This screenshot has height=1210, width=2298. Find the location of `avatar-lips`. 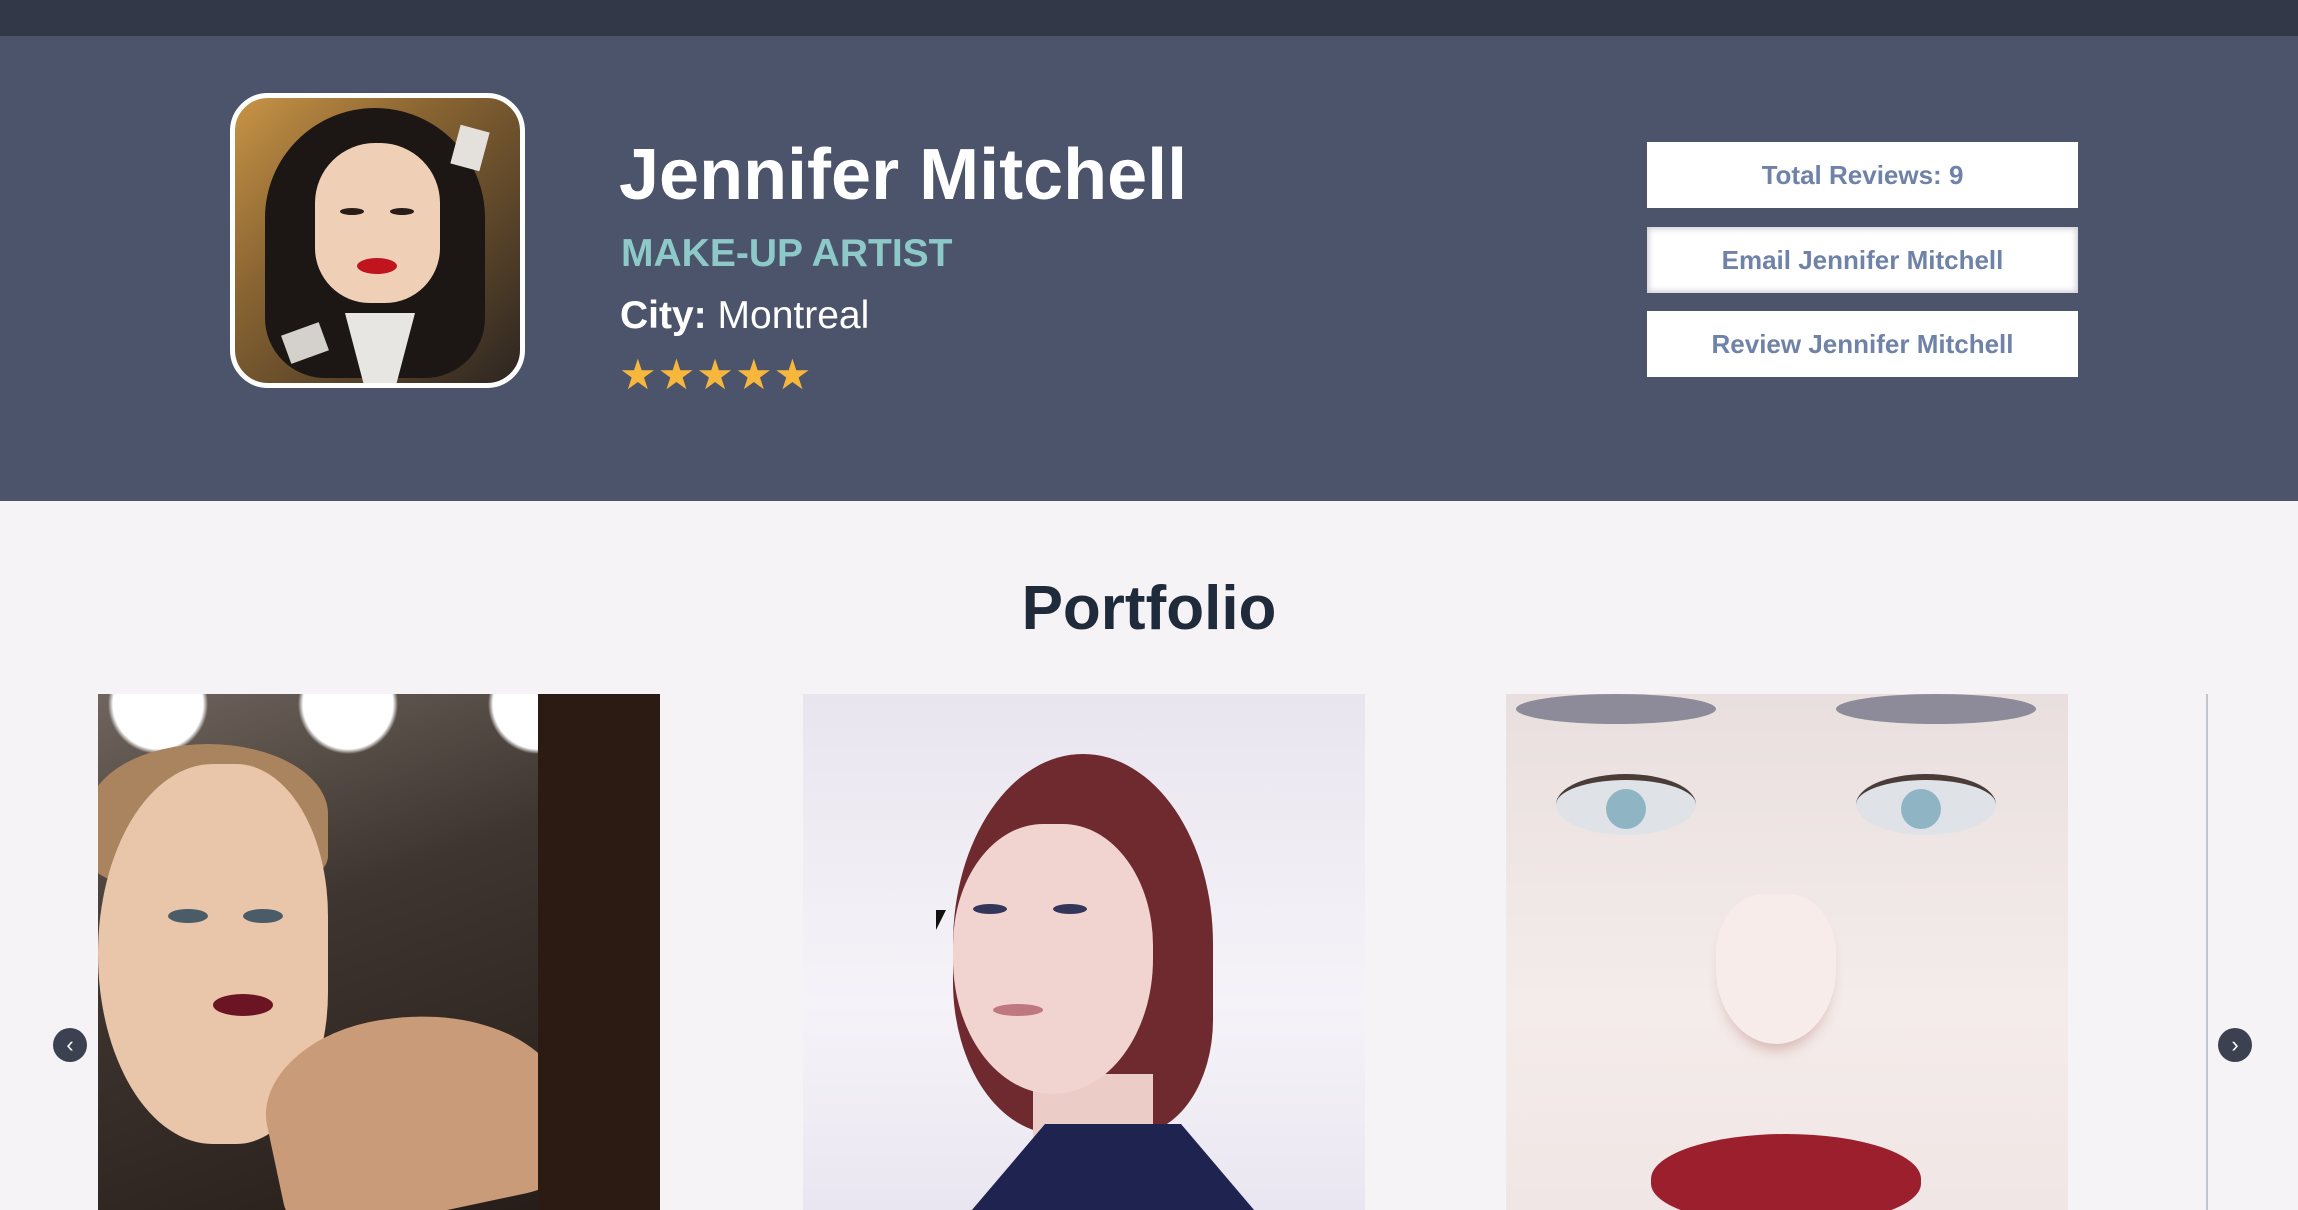

avatar-lips is located at coordinates (377, 266).